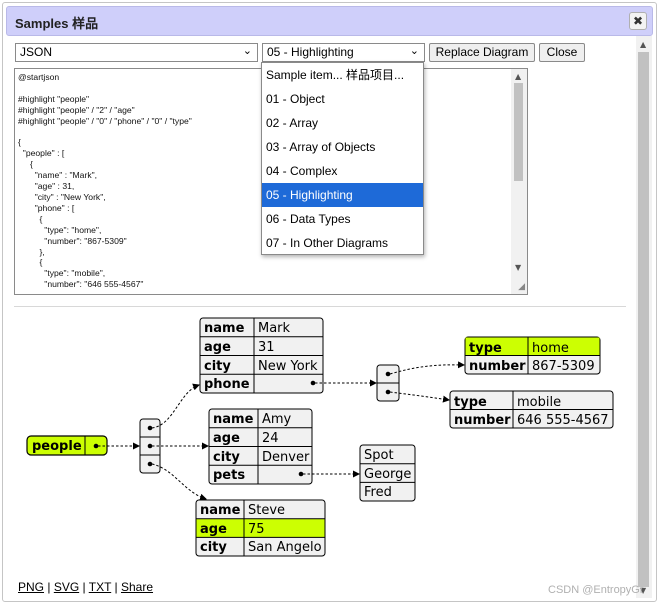 The width and height of the screenshot is (659, 605). Describe the element at coordinates (288, 366) in the screenshot. I see `value-city: New York` at that location.